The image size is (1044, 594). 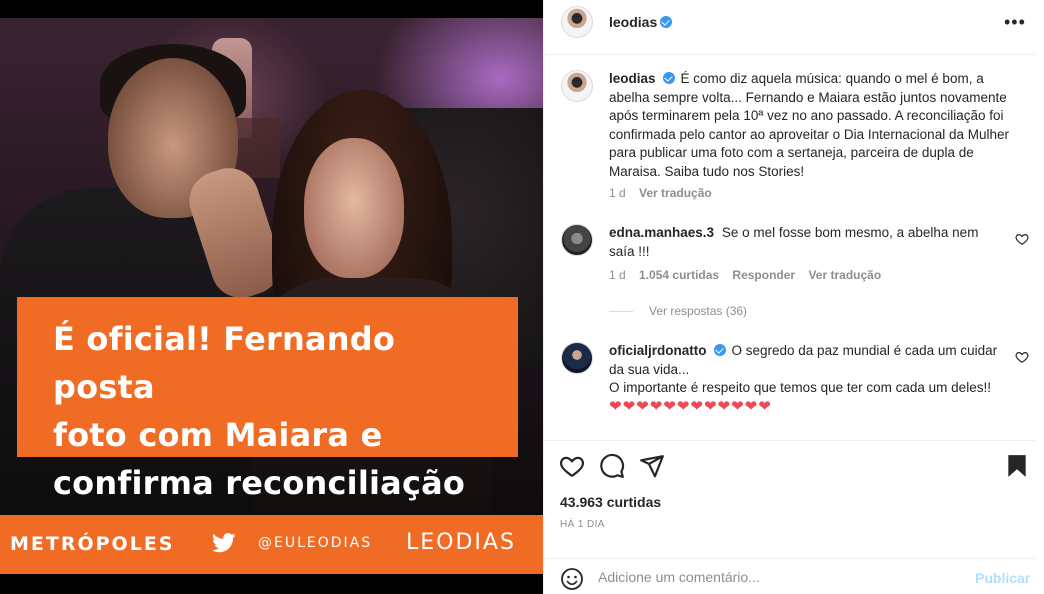 What do you see at coordinates (224, 363) in the screenshot?
I see `headline-line: É oficial! Fernando posta` at bounding box center [224, 363].